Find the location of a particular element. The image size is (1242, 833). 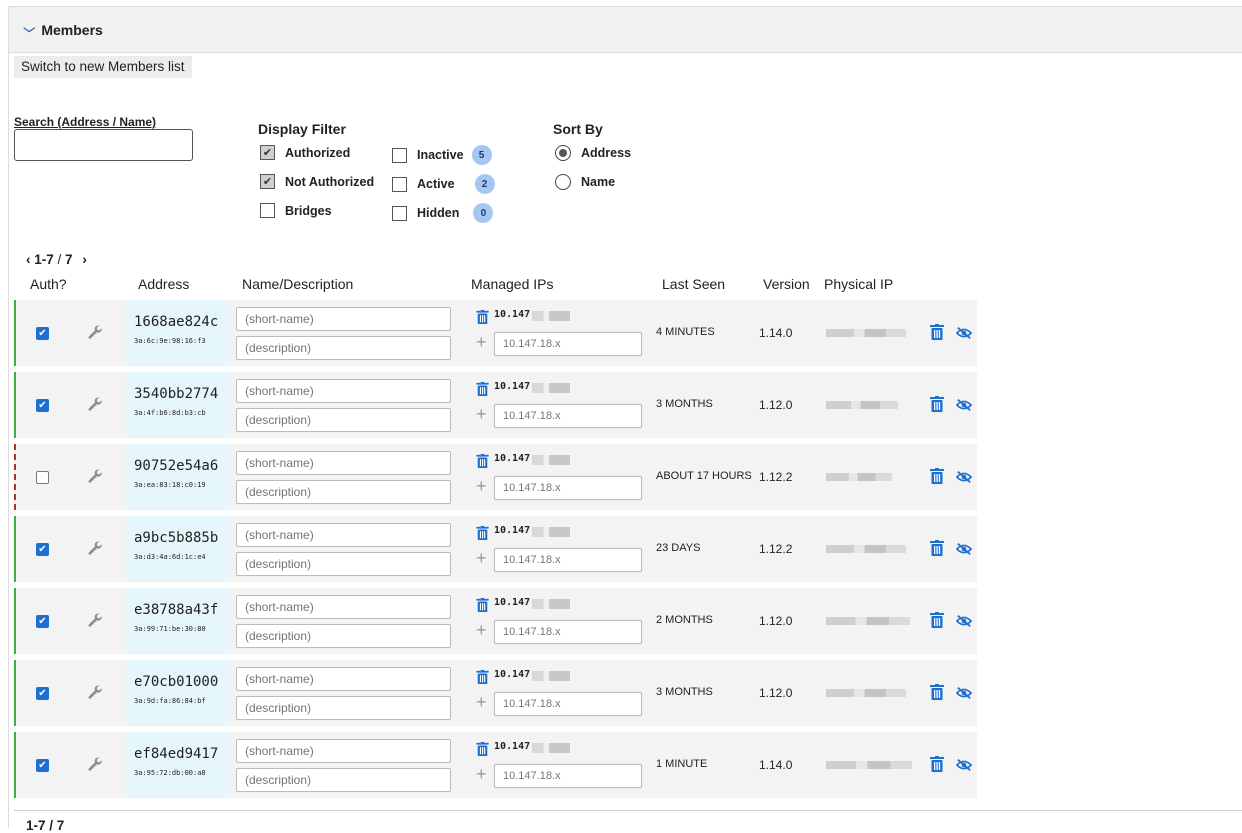

ip-redacted is located at coordinates (551, 748).